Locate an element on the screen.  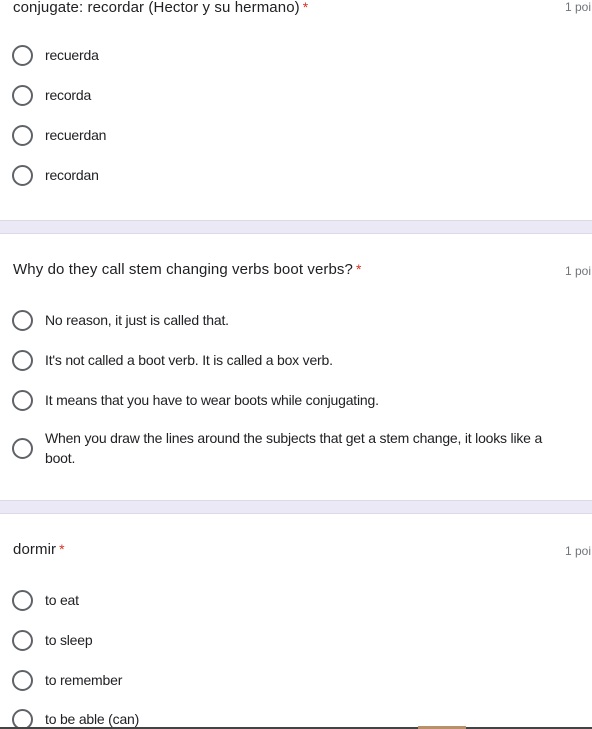
option-label: to remember is located at coordinates (84, 680).